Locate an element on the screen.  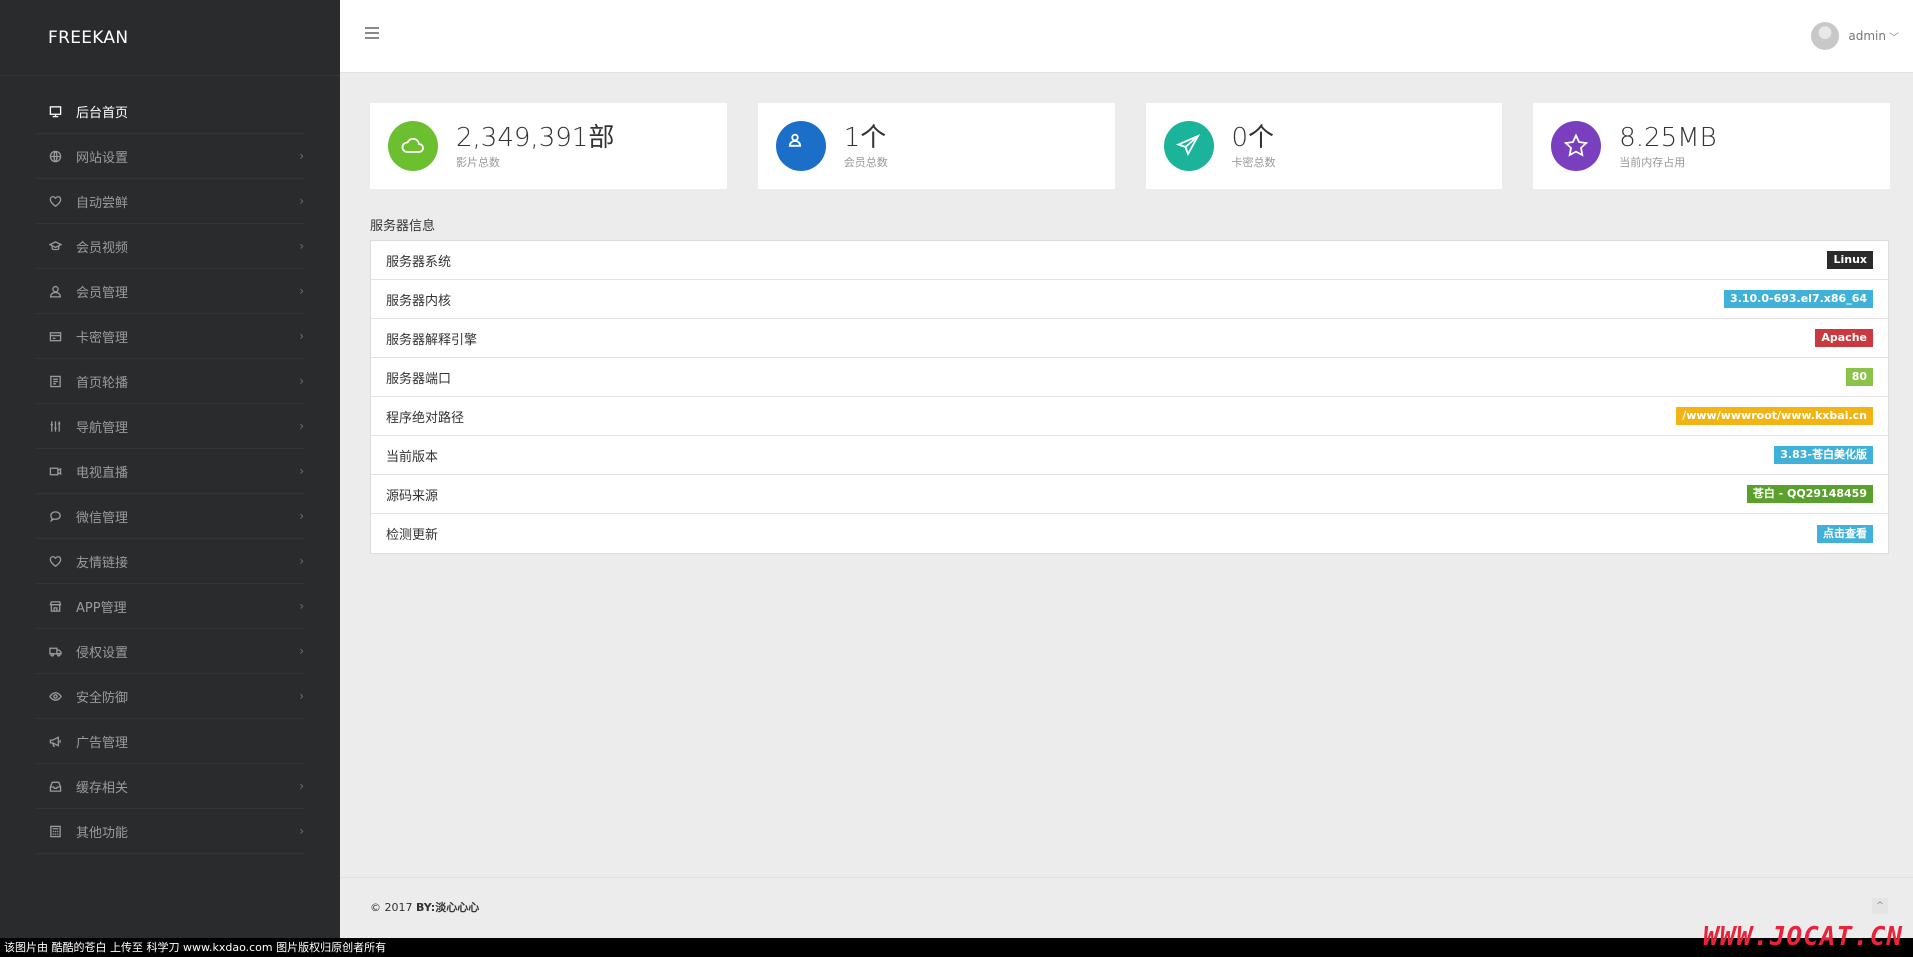
sidebar-item-7: 导航管理 › is located at coordinates (170, 426).